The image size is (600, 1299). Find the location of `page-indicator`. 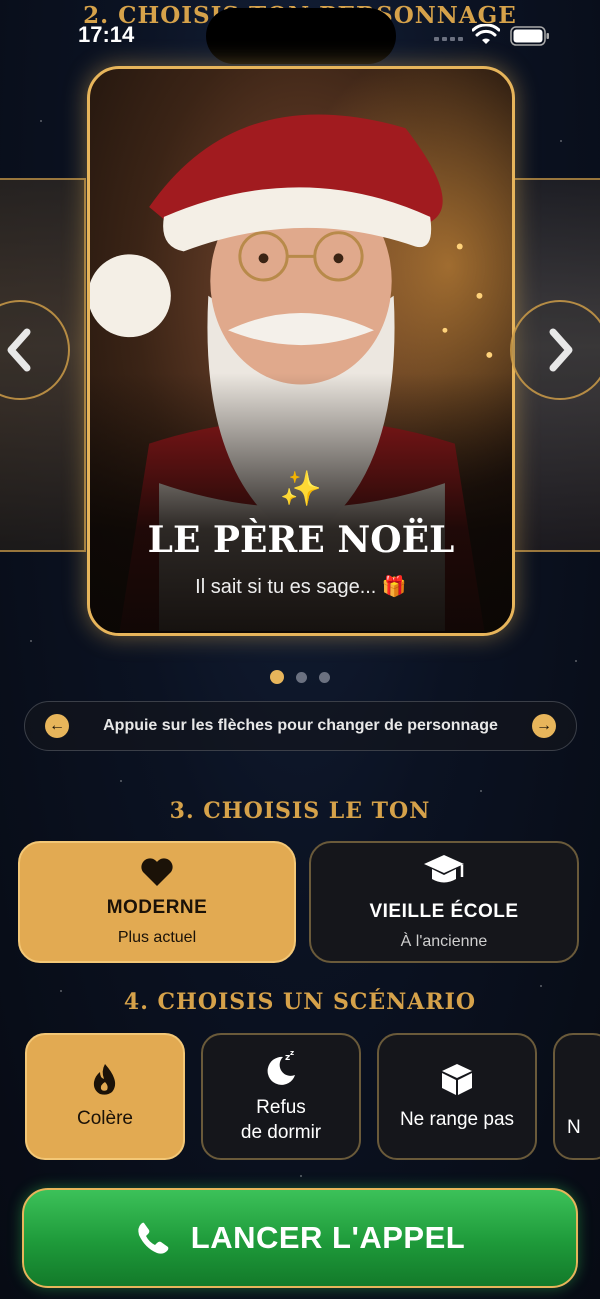

page-indicator is located at coordinates (300, 677).